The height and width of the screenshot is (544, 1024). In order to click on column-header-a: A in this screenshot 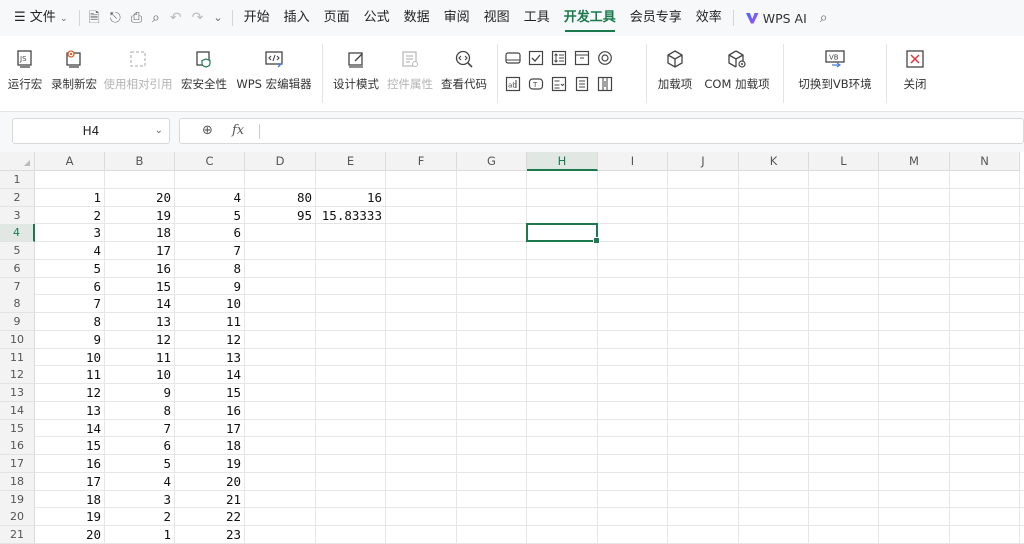, I will do `click(70, 161)`.